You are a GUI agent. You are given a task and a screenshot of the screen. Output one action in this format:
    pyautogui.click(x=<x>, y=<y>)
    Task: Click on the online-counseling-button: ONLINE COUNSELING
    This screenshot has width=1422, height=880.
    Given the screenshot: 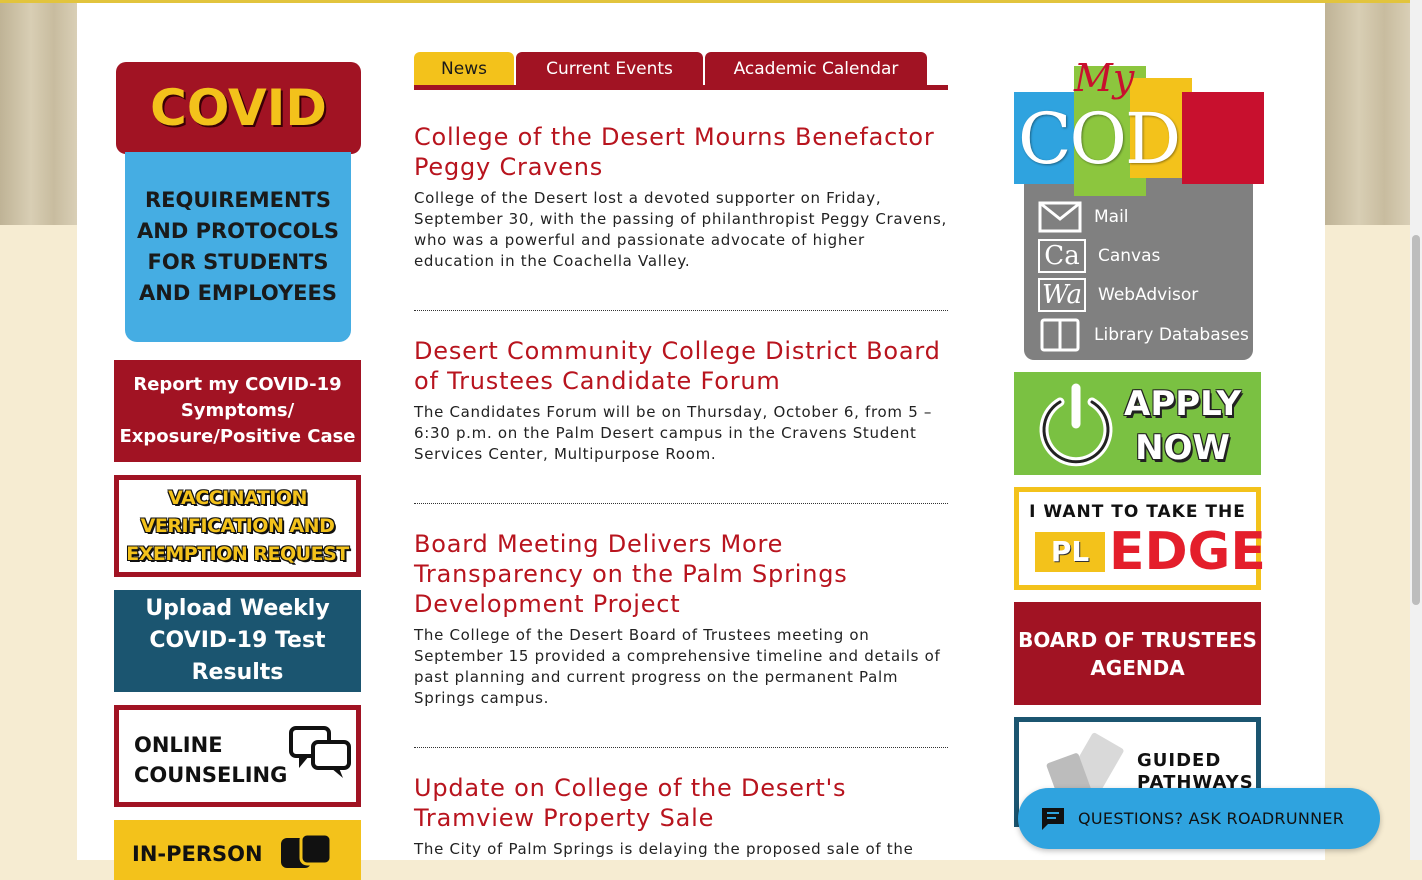 What is the action you would take?
    pyautogui.click(x=237, y=756)
    